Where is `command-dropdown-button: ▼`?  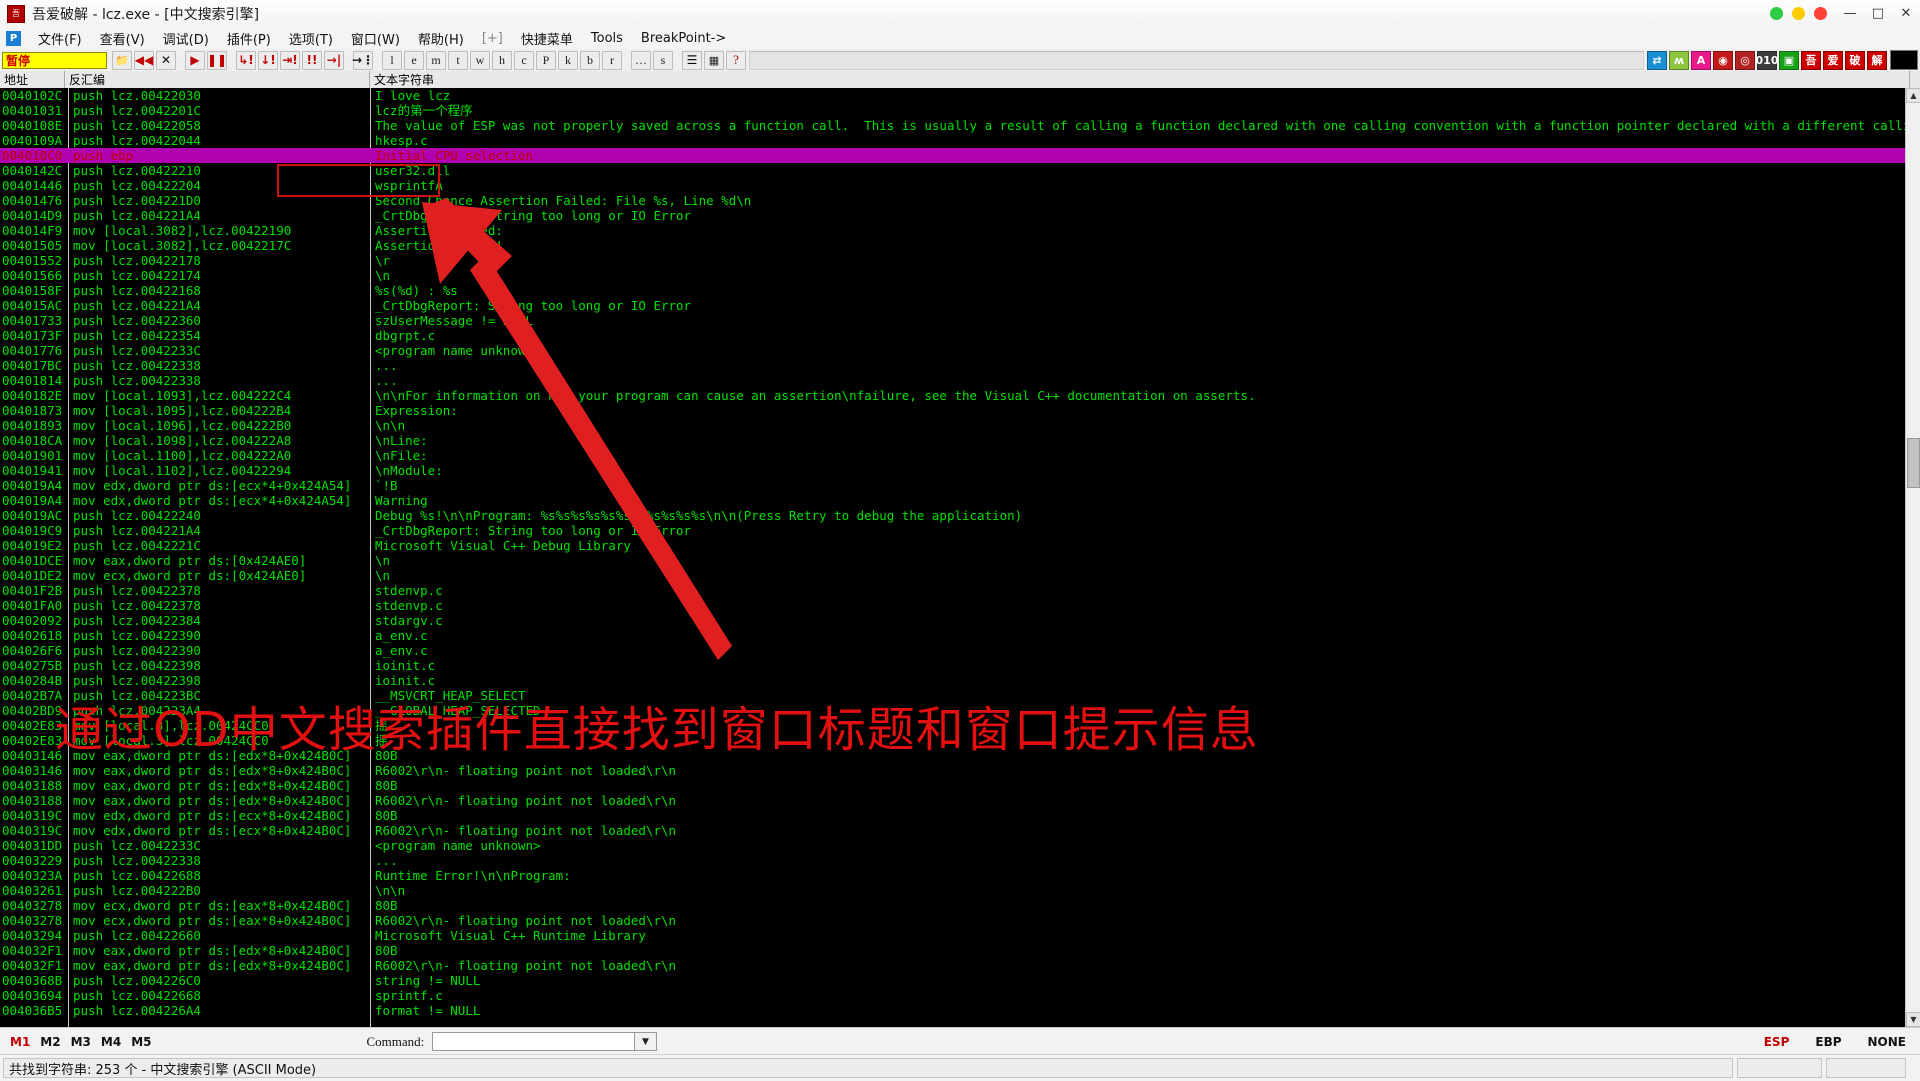
command-dropdown-button: ▼ is located at coordinates (645, 1041).